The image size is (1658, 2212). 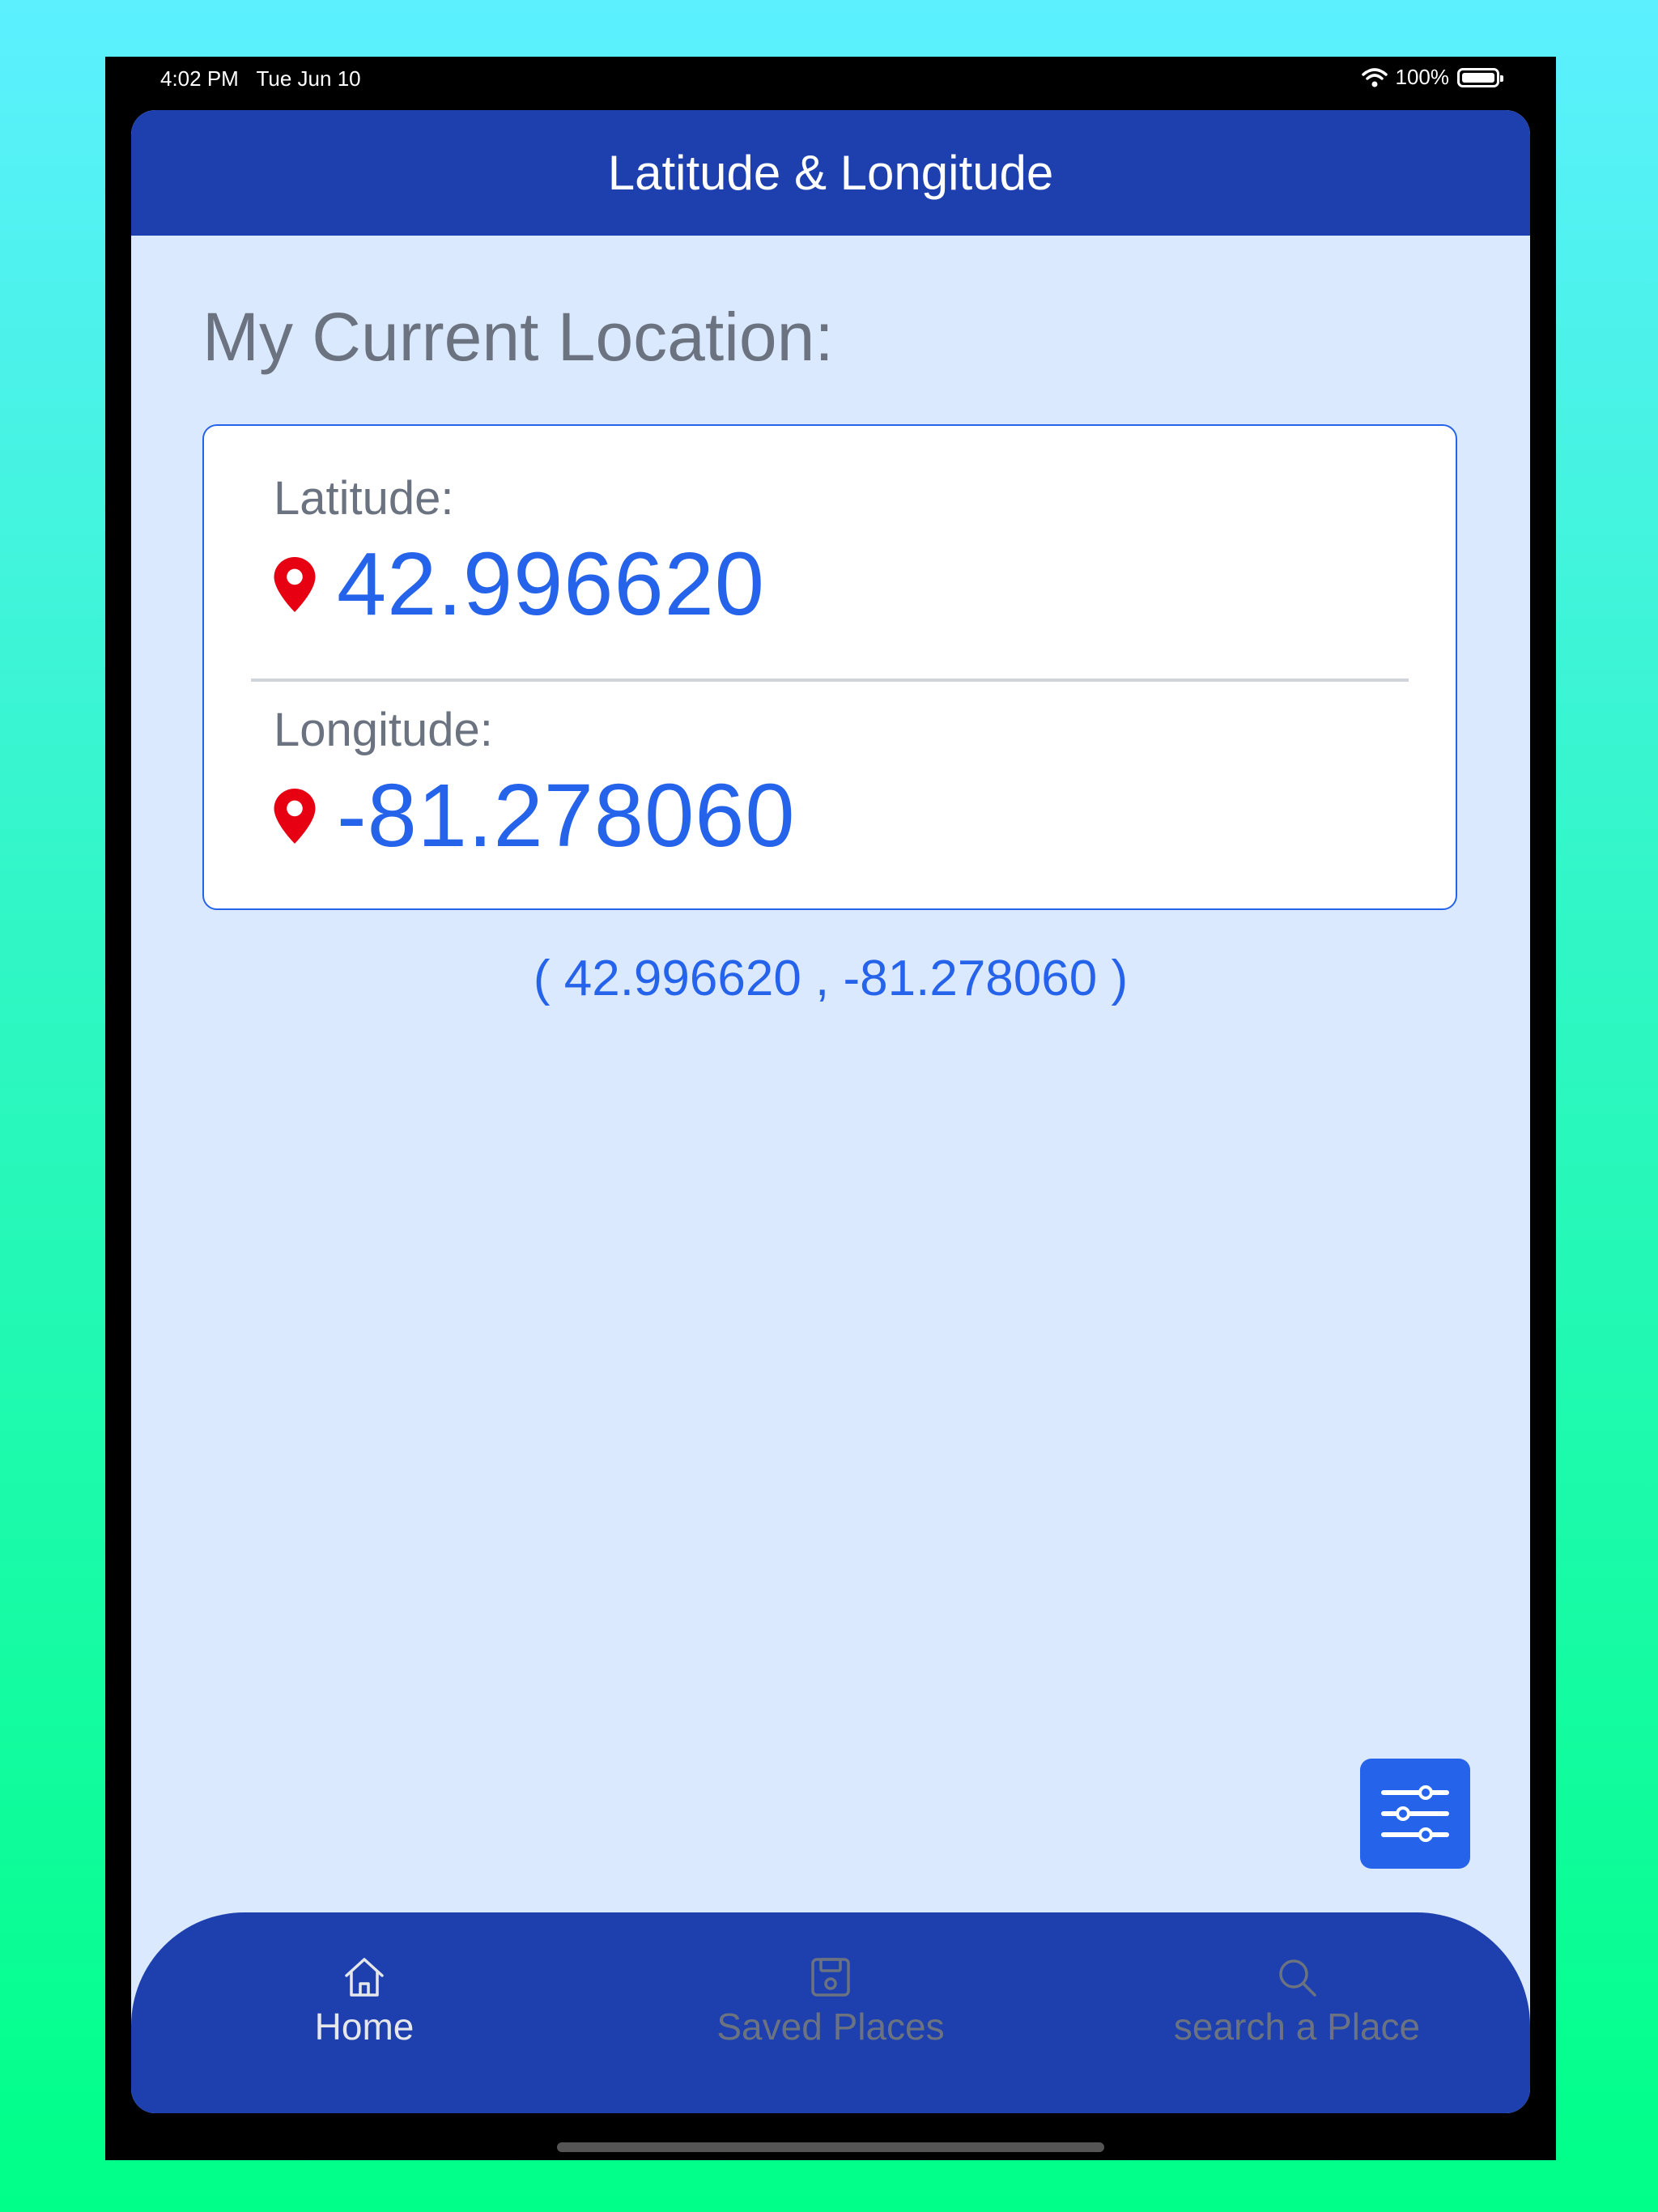 I want to click on status-indicators: 100%, so click(x=1432, y=77).